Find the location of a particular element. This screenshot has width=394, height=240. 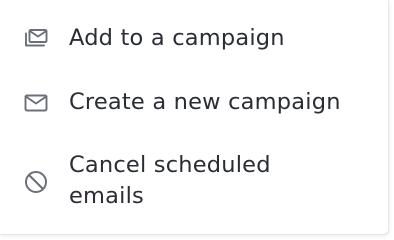

cancel-icon is located at coordinates (36, 182).